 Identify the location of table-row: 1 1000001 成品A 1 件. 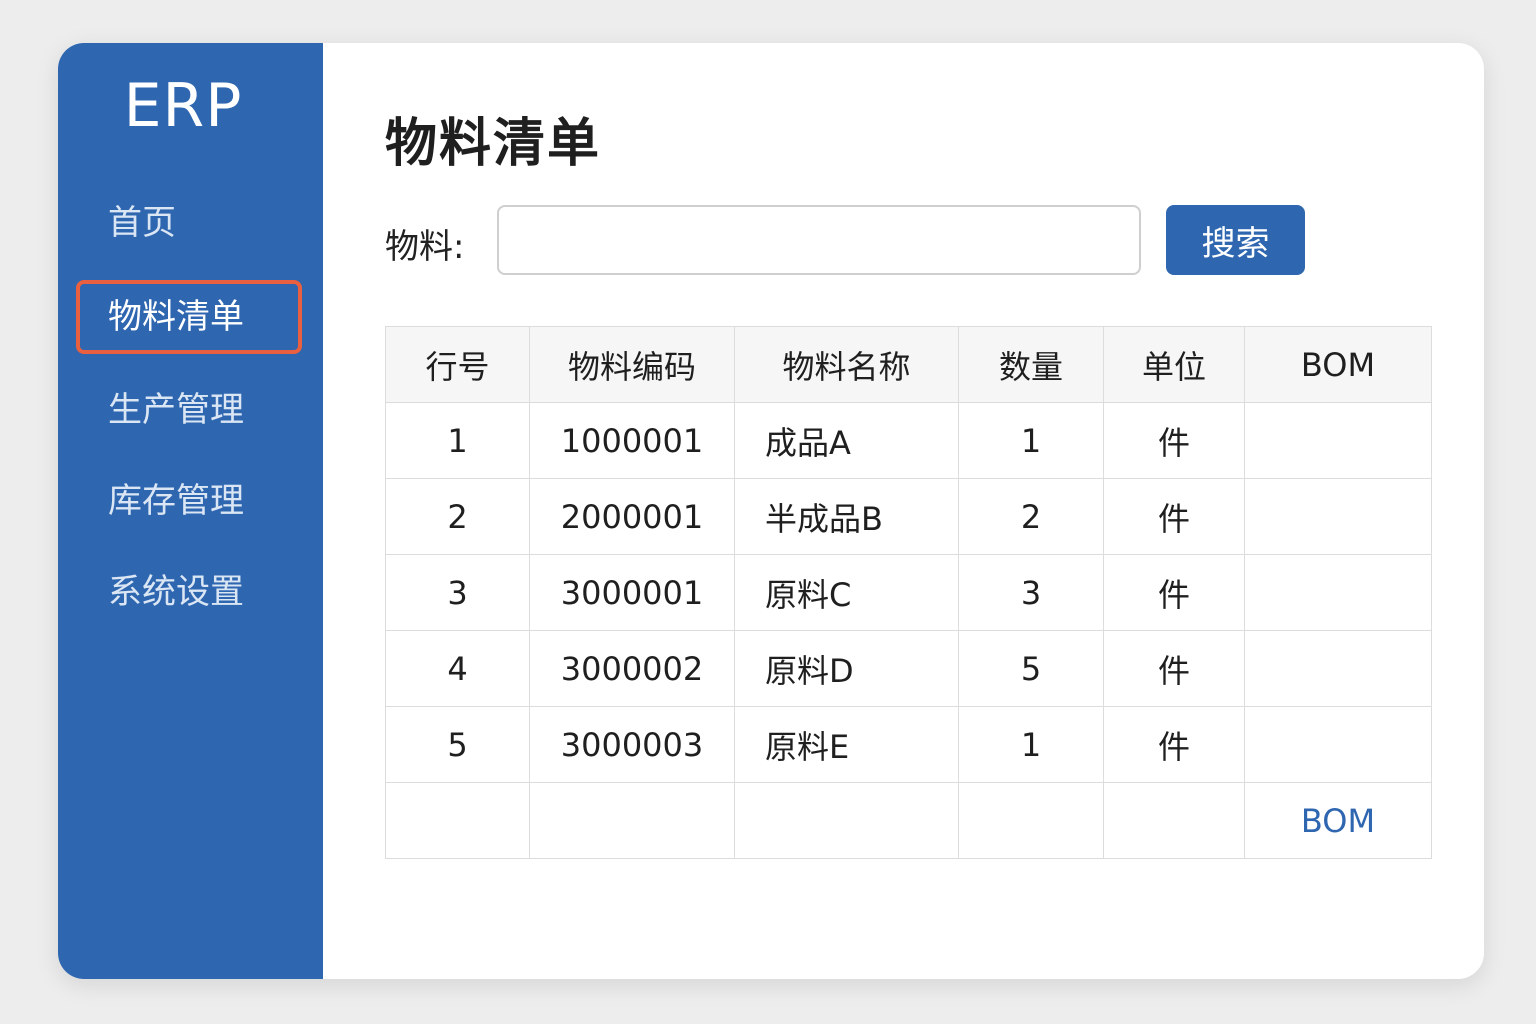
(908, 440).